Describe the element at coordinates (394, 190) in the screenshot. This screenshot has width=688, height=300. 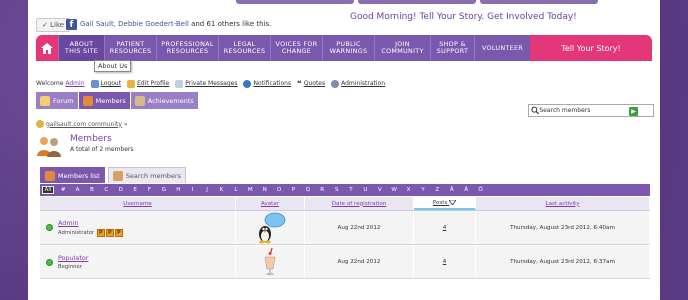
I see `letter-filter: W` at that location.